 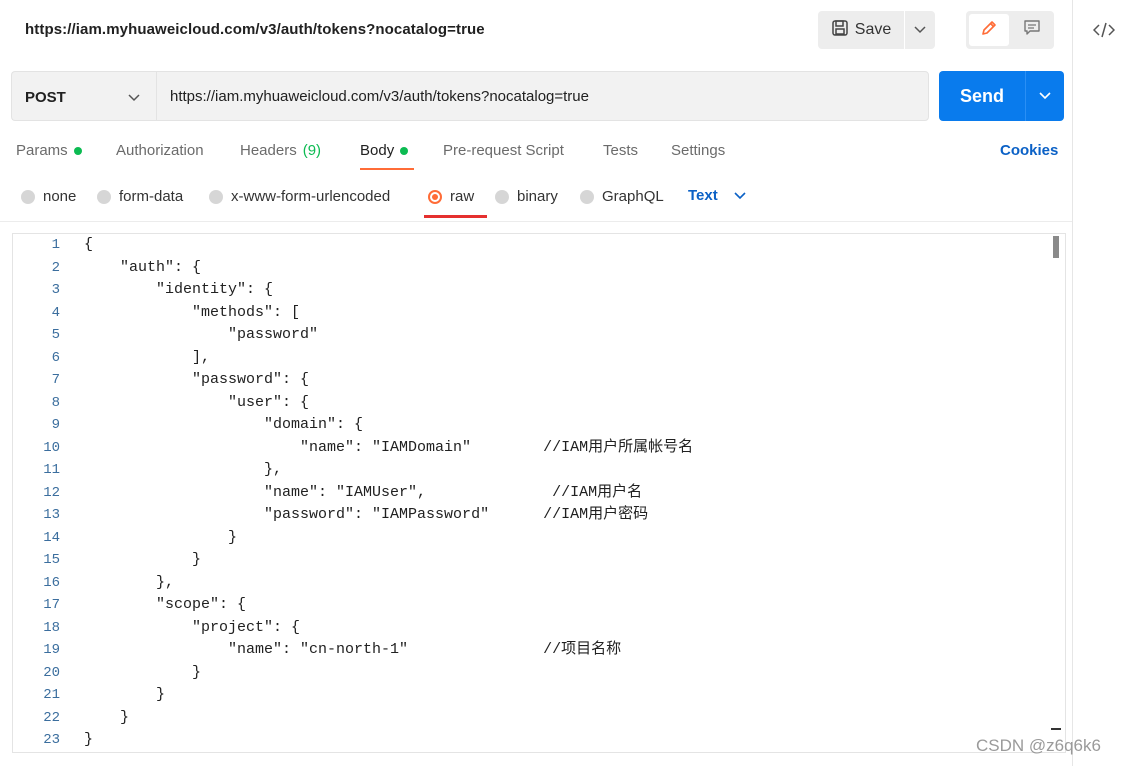 What do you see at coordinates (51, 605) in the screenshot?
I see `line-number: 17` at bounding box center [51, 605].